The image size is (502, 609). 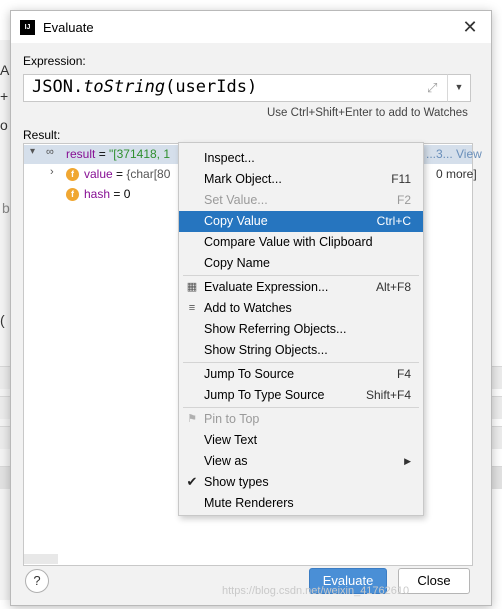 What do you see at coordinates (301, 179) in the screenshot?
I see `menu-item-mark-object: Mark Object... F11` at bounding box center [301, 179].